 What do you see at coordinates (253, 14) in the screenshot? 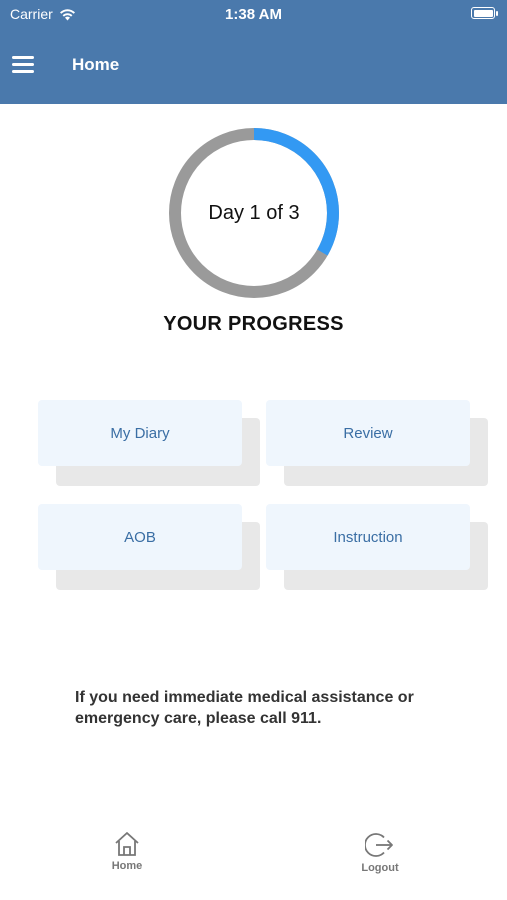
I see `status-time: 1:38 AM` at bounding box center [253, 14].